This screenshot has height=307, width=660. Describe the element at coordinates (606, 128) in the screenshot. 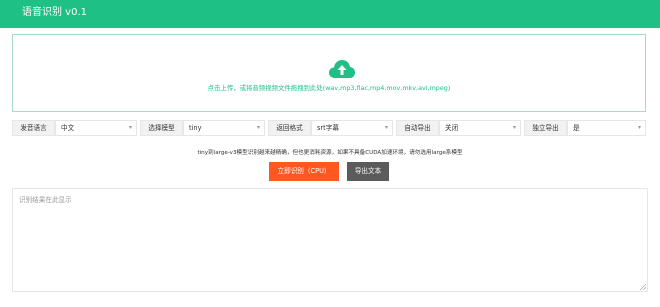

I see `separate-export-select: 是 ▾` at that location.